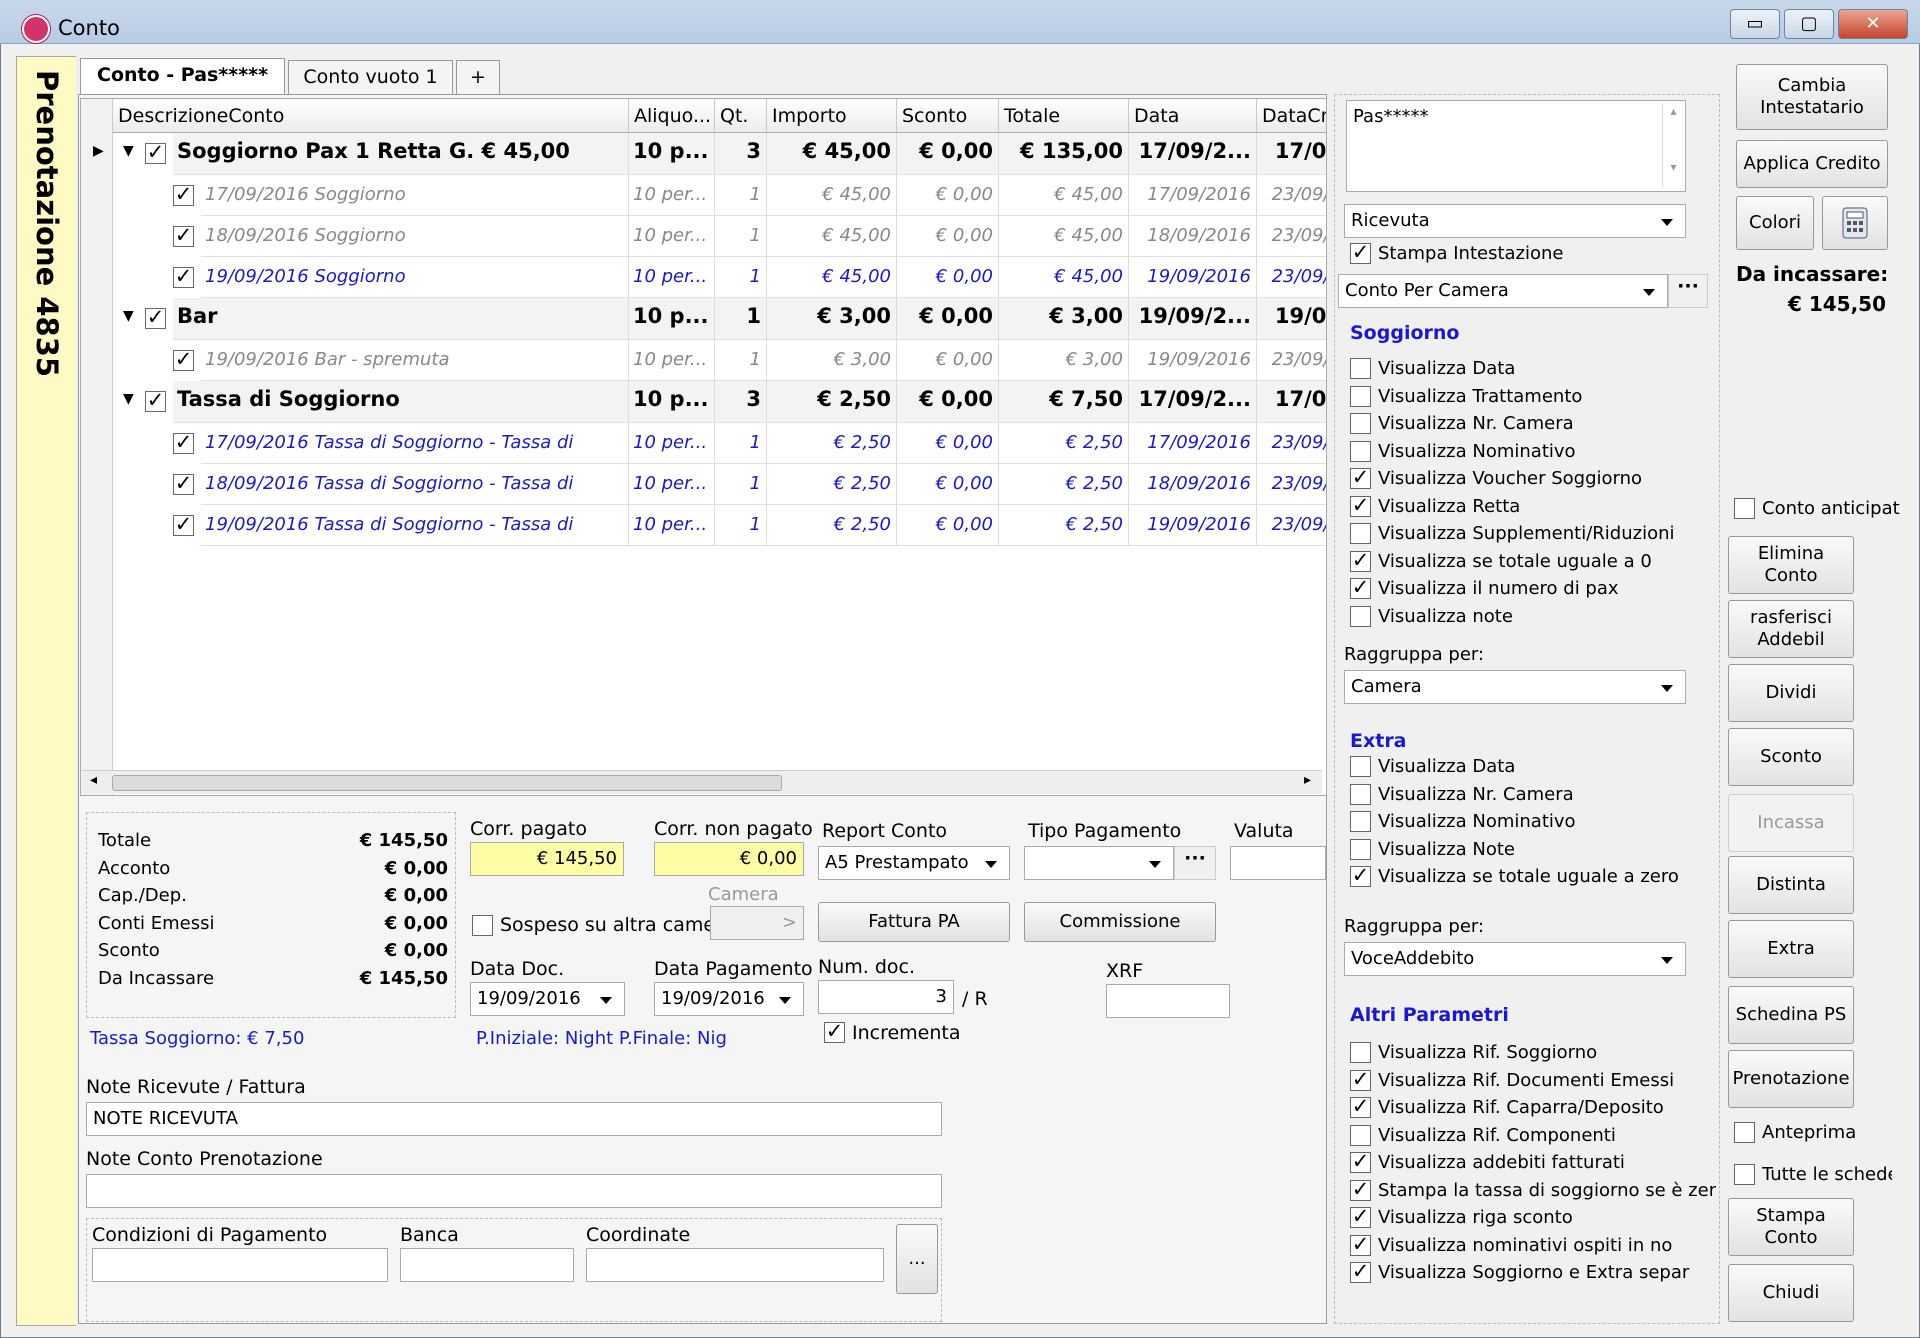  Describe the element at coordinates (93, 780) in the screenshot. I see `scroll-left-icon: ◂` at that location.